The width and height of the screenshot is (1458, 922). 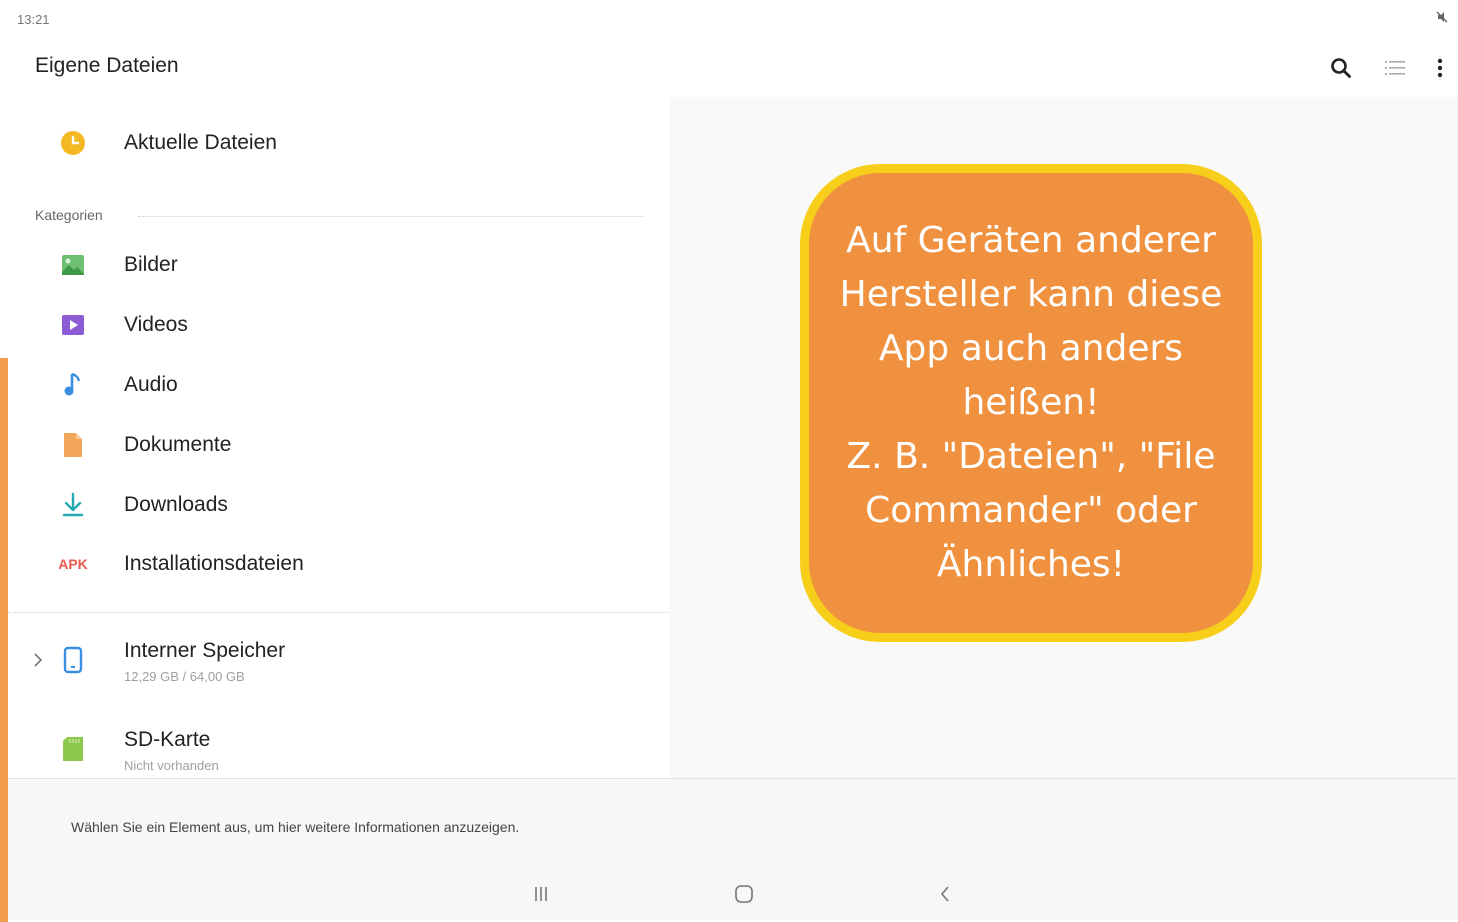 What do you see at coordinates (1442, 18) in the screenshot?
I see `mute-icon` at bounding box center [1442, 18].